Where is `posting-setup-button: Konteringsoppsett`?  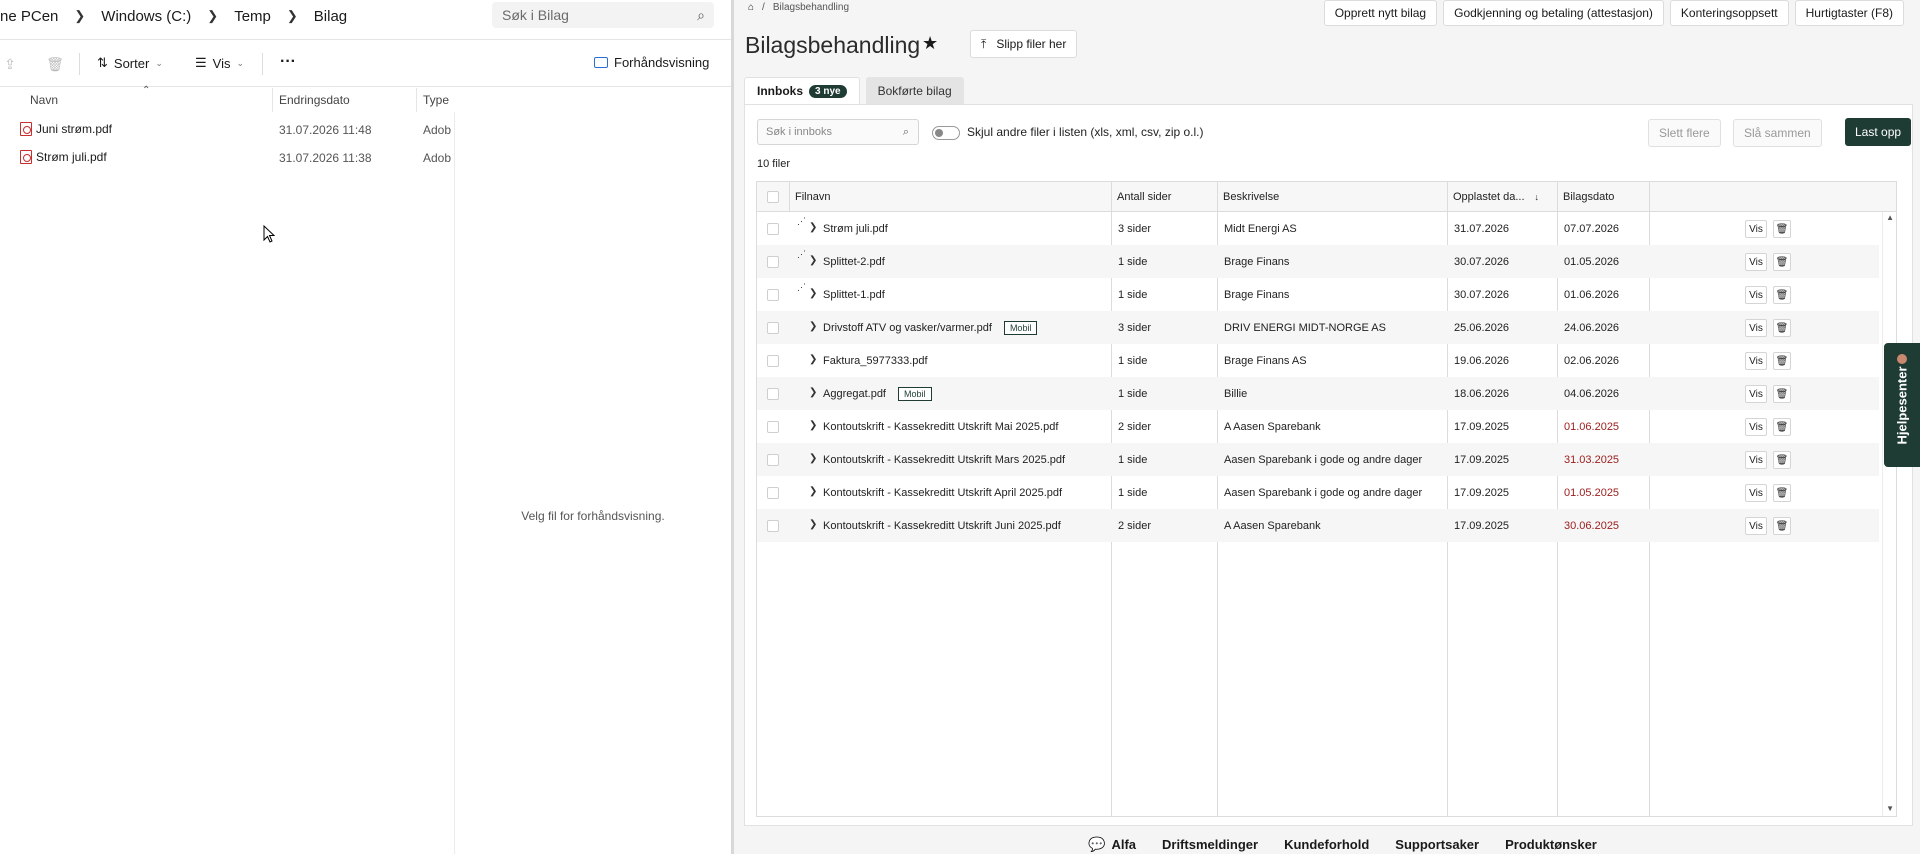
posting-setup-button: Konteringsoppsett is located at coordinates (1729, 13).